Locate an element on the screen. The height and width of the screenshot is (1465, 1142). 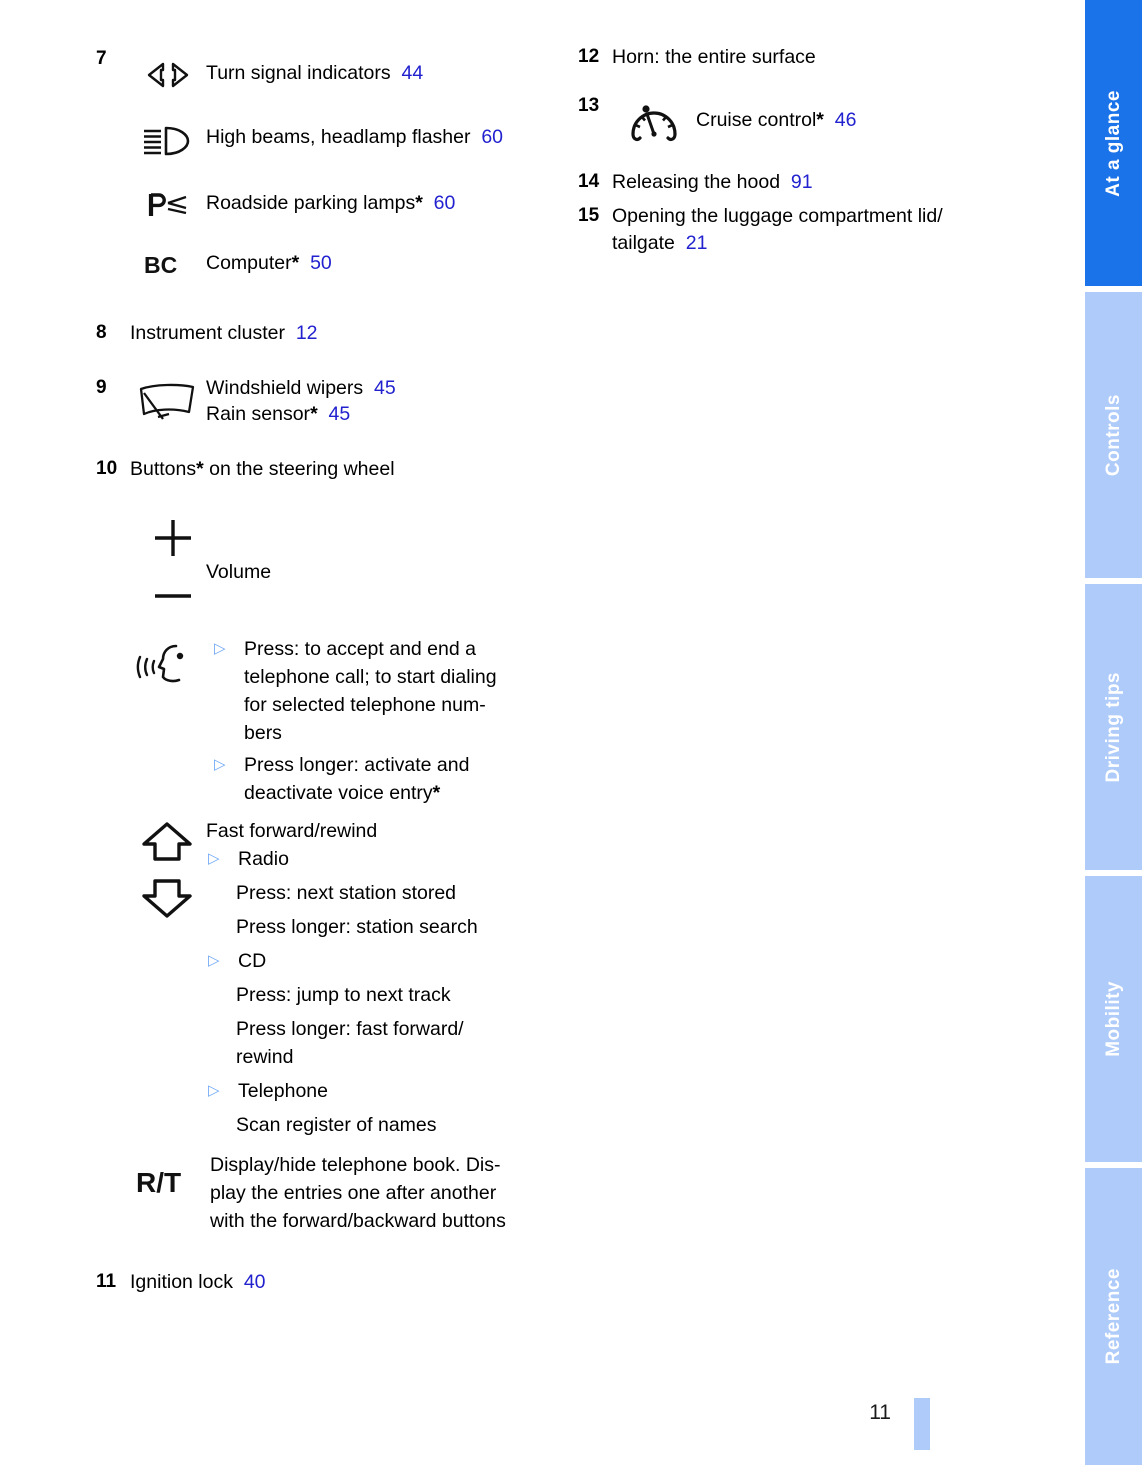
sw-seek-heading: Fast forward/rewind is located at coordinates (292, 831).